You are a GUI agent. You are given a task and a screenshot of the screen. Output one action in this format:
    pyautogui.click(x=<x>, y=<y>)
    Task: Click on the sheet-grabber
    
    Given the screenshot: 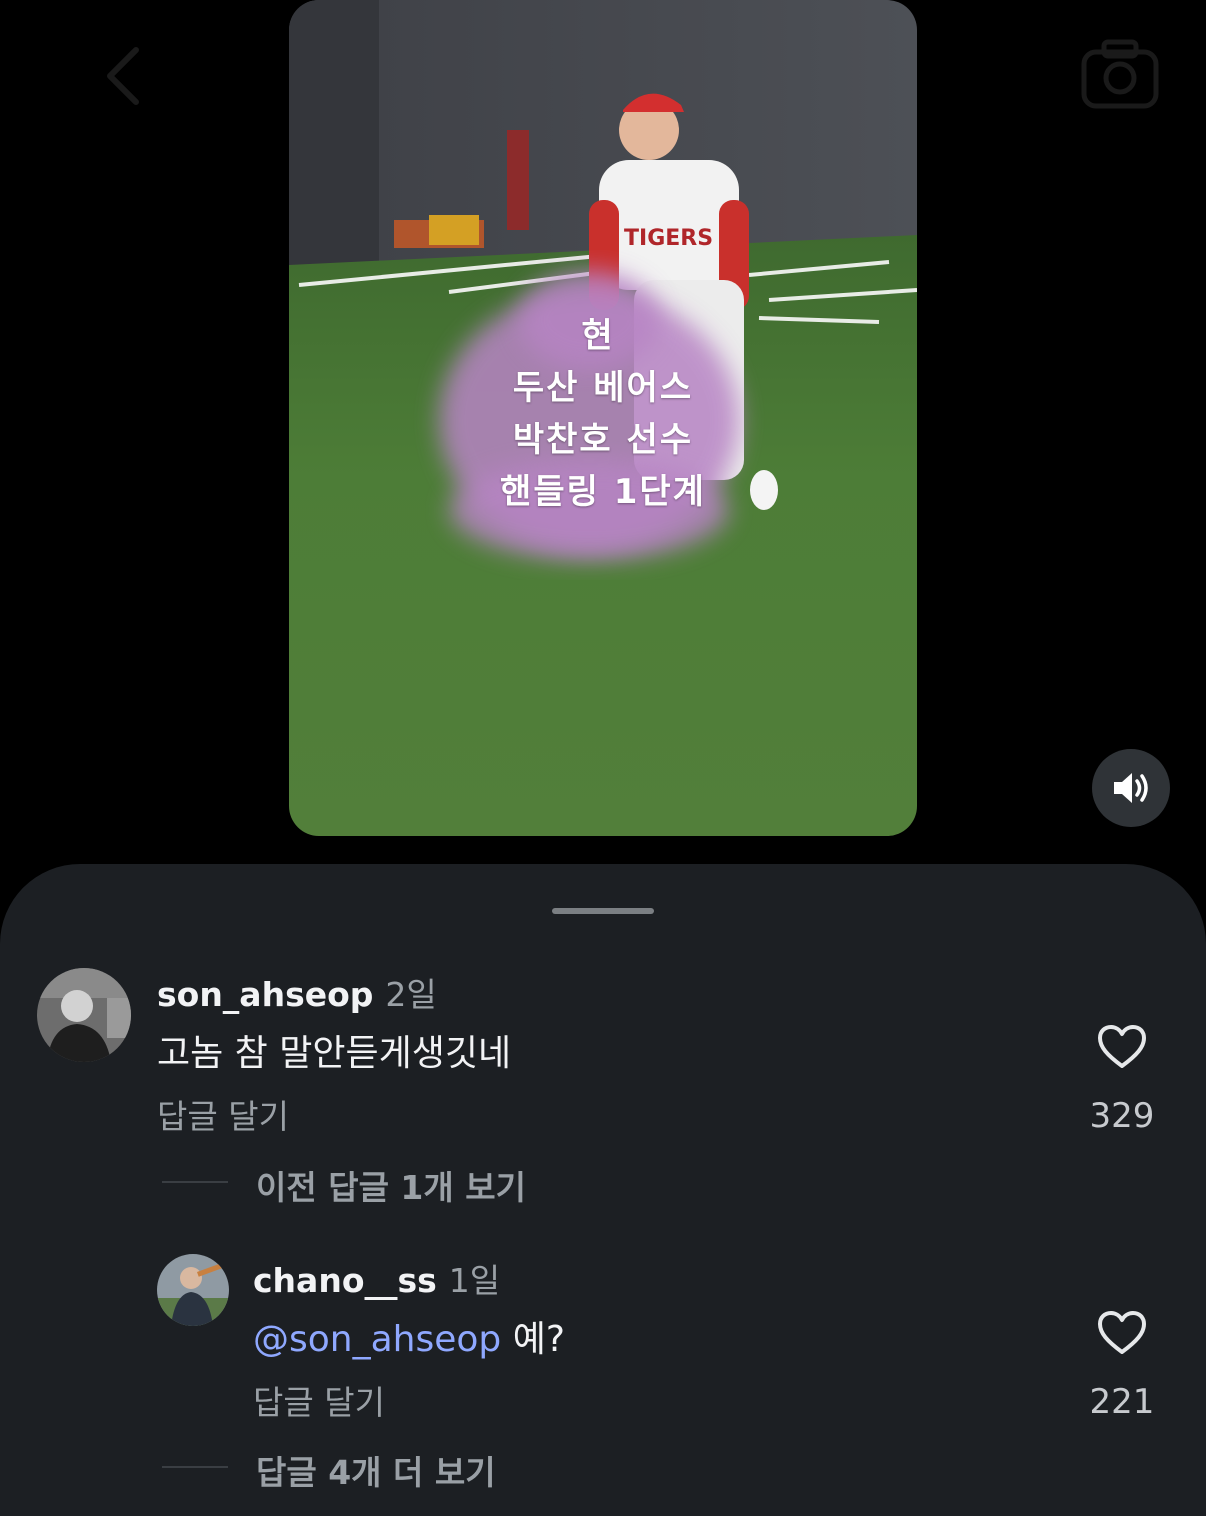 What is the action you would take?
    pyautogui.click(x=603, y=911)
    